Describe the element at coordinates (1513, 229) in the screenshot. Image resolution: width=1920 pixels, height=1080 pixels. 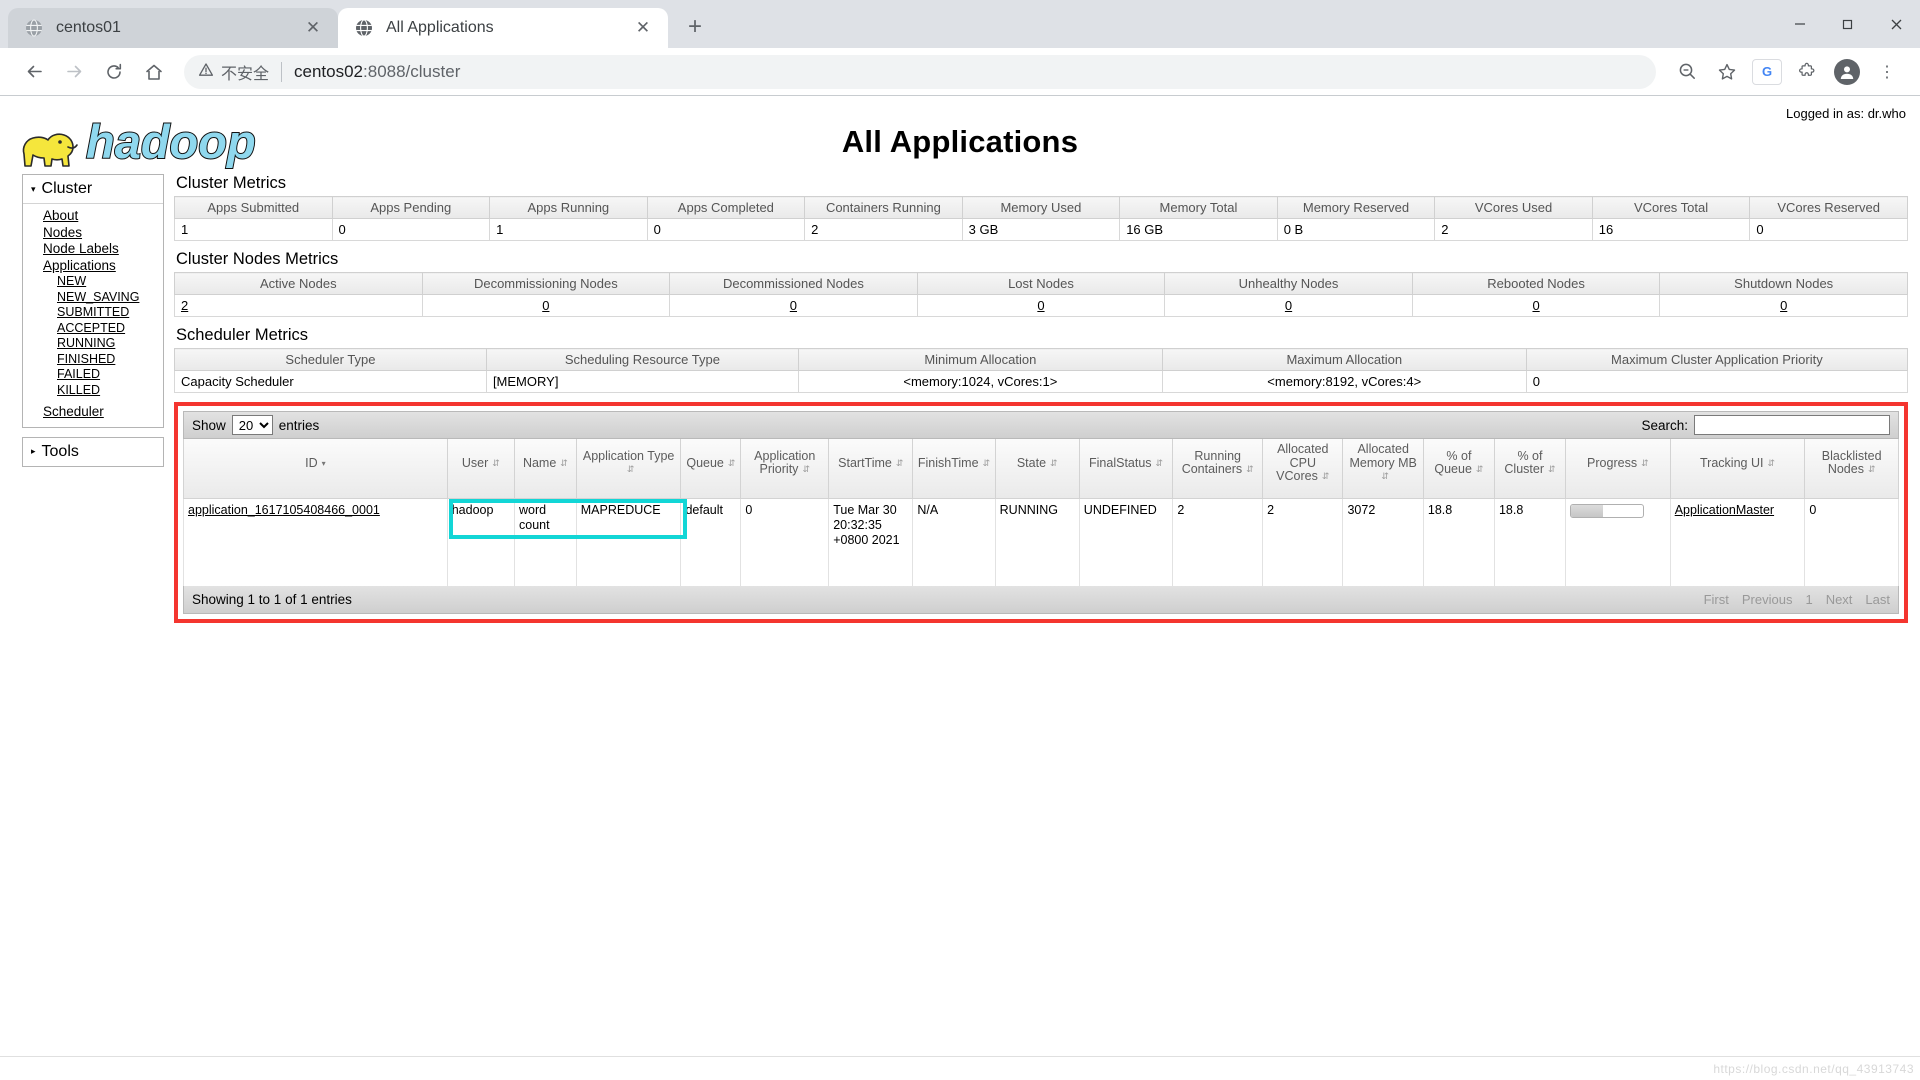
I see `val-vcores-used: 2` at that location.